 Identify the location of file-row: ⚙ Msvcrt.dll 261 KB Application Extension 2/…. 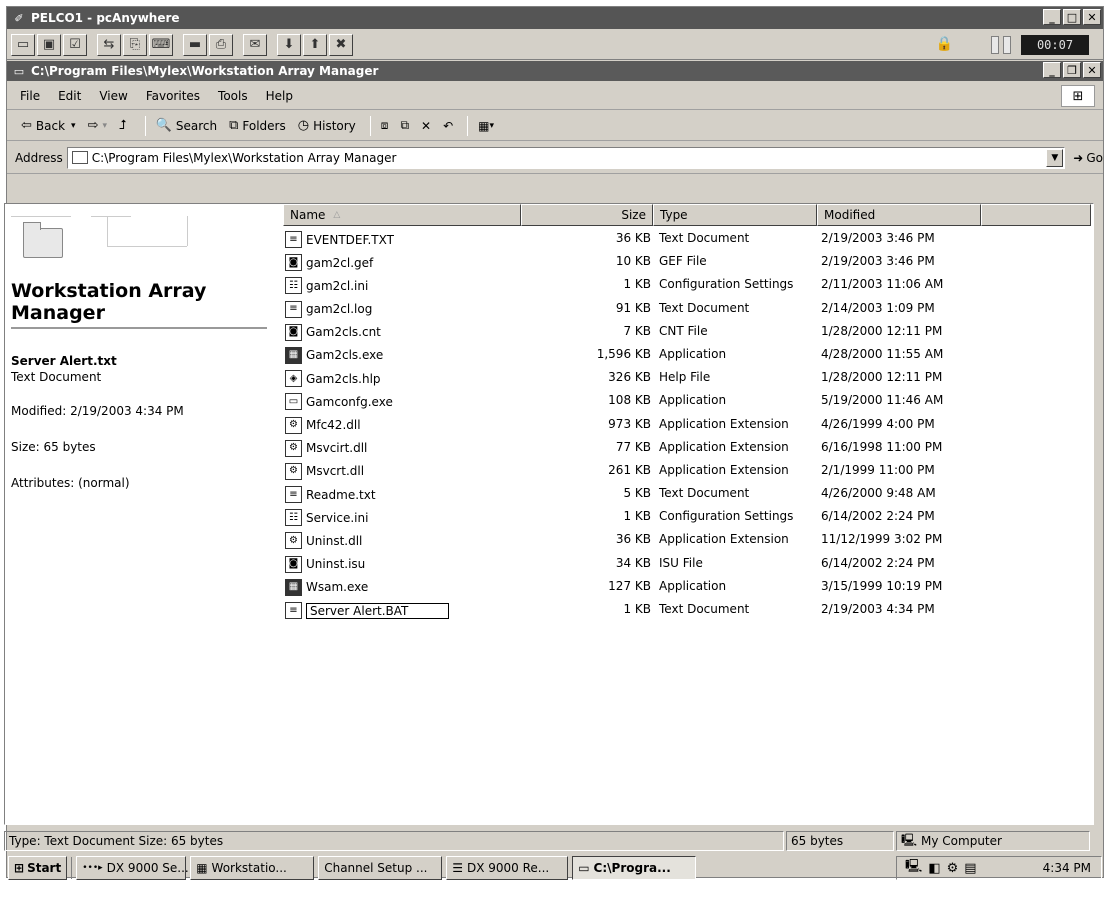
(643, 472).